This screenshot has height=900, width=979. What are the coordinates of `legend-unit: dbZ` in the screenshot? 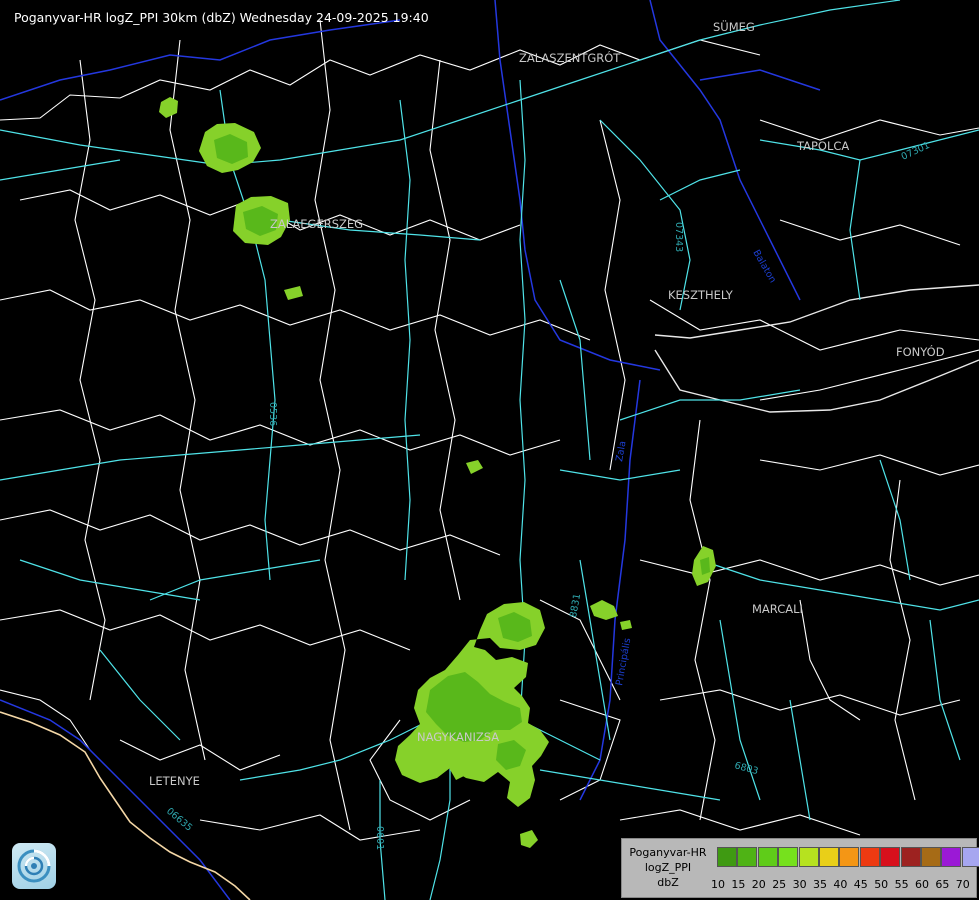 It's located at (668, 882).